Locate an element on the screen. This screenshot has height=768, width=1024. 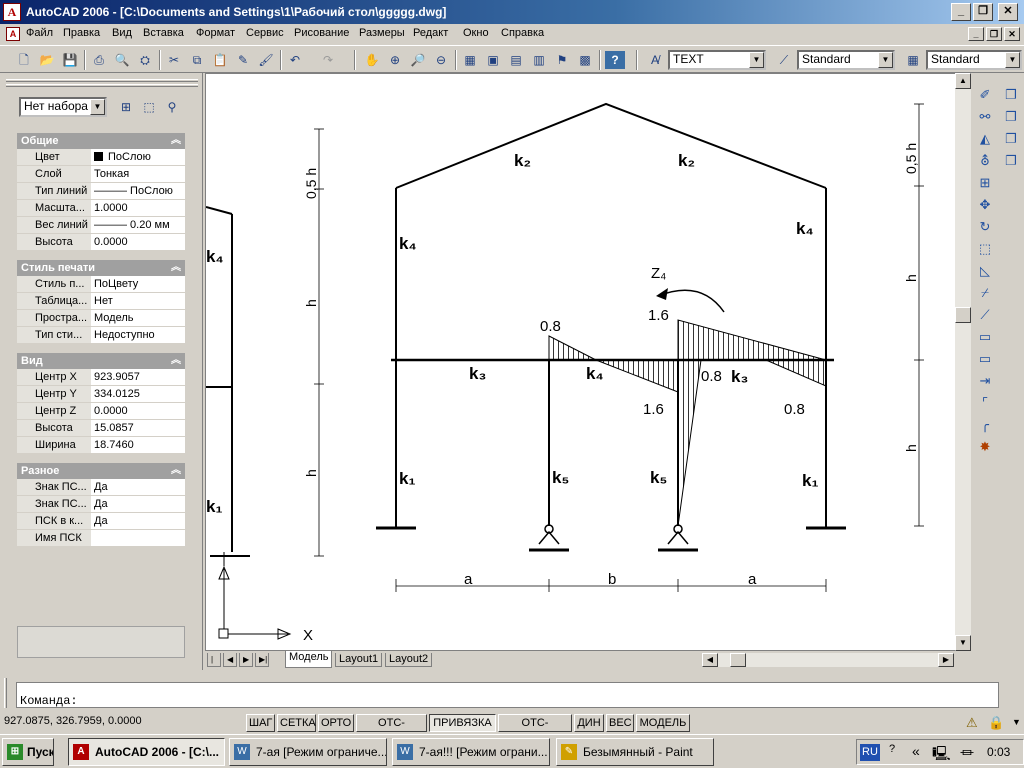
new-icon: 🗋 is located at coordinates (24, 60).